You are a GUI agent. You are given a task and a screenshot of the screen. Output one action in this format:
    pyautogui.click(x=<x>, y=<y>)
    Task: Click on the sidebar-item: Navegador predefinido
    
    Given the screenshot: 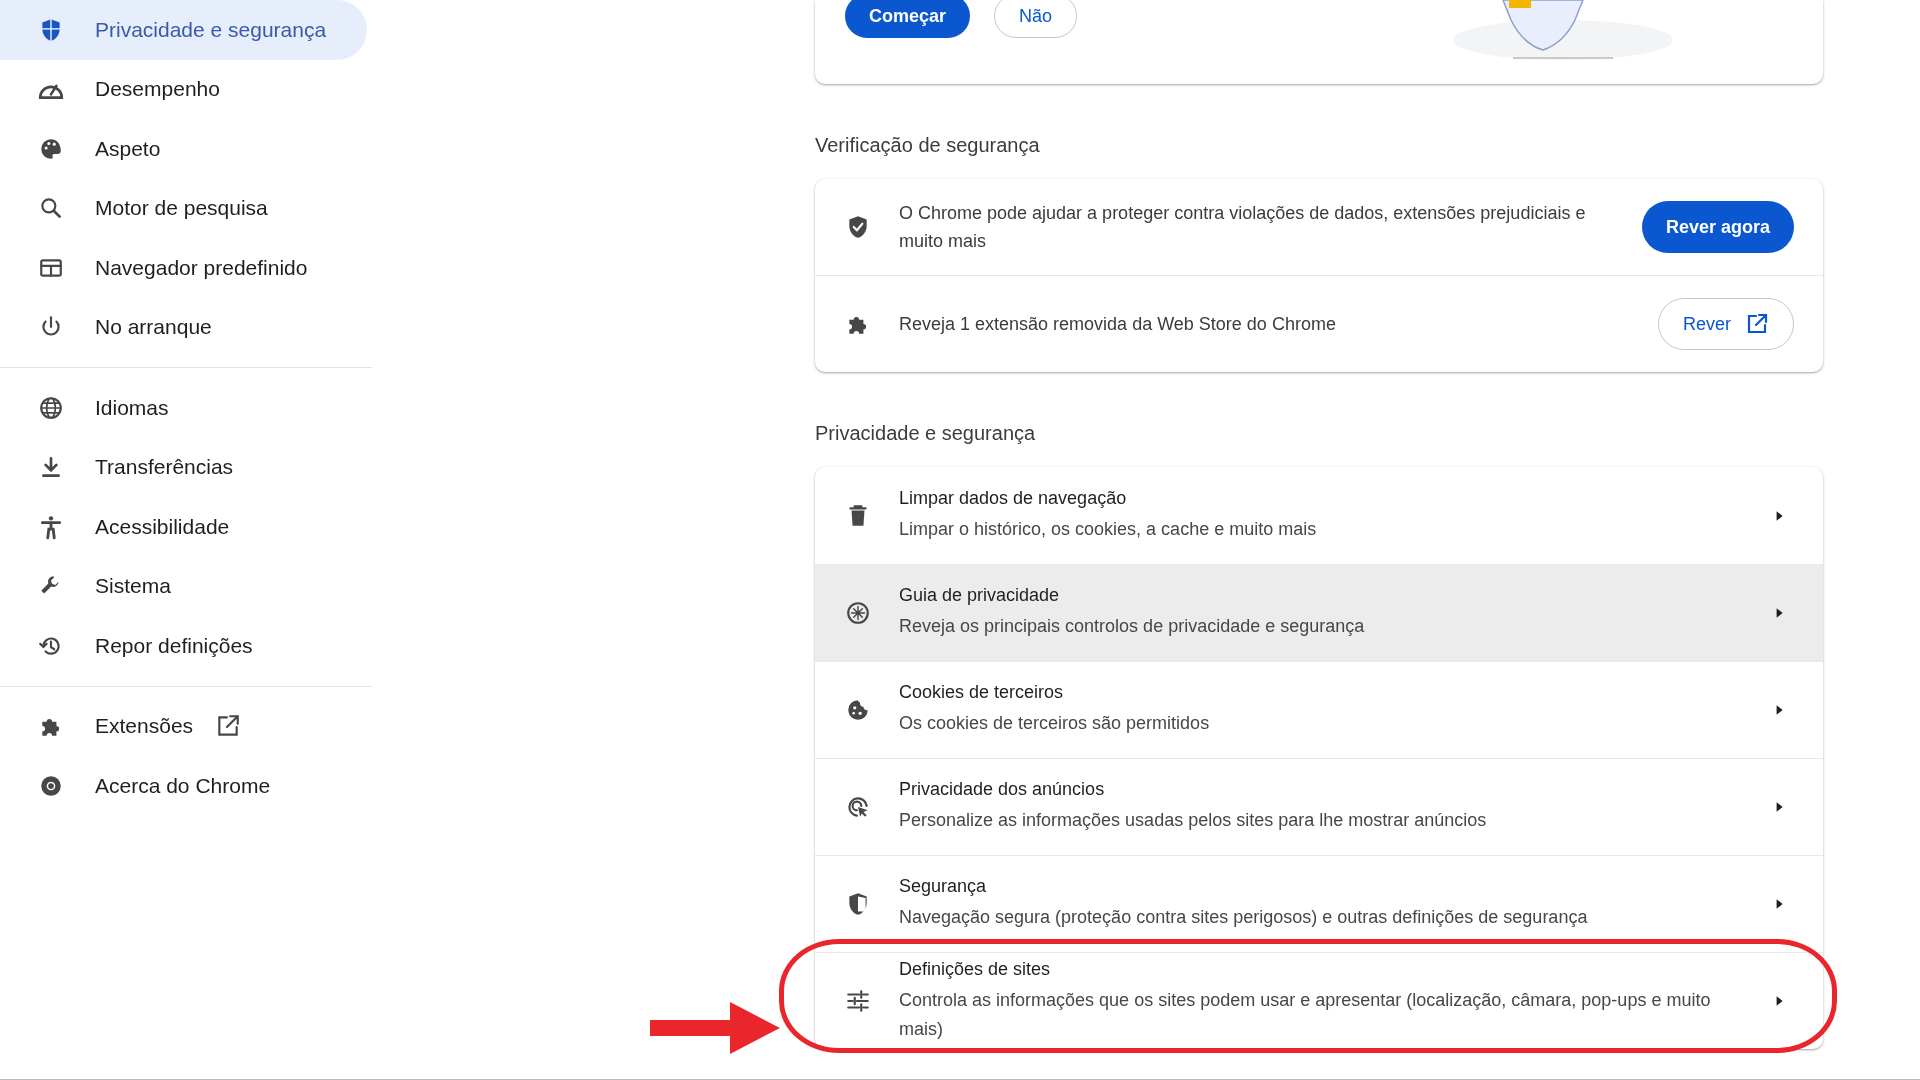 What is the action you would take?
    pyautogui.click(x=183, y=268)
    